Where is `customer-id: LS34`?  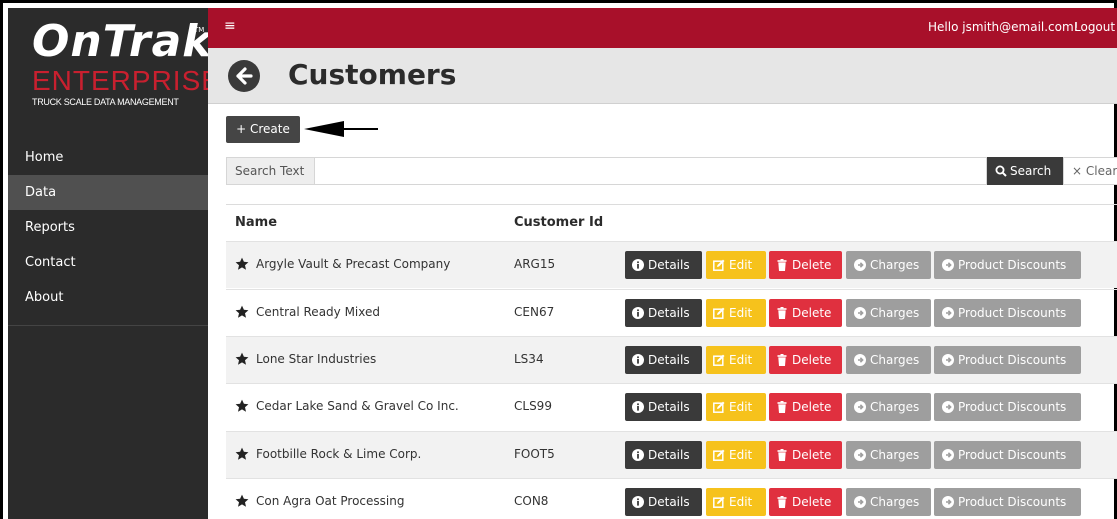
customer-id: LS34 is located at coordinates (529, 359).